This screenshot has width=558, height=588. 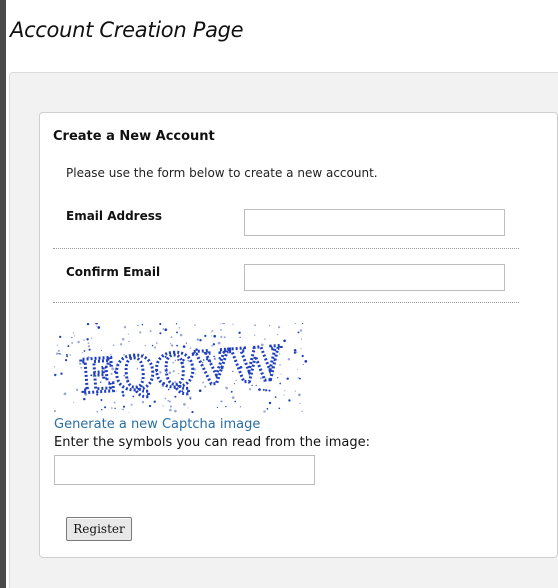 I want to click on captcha-text: EQQVW, so click(x=181, y=370).